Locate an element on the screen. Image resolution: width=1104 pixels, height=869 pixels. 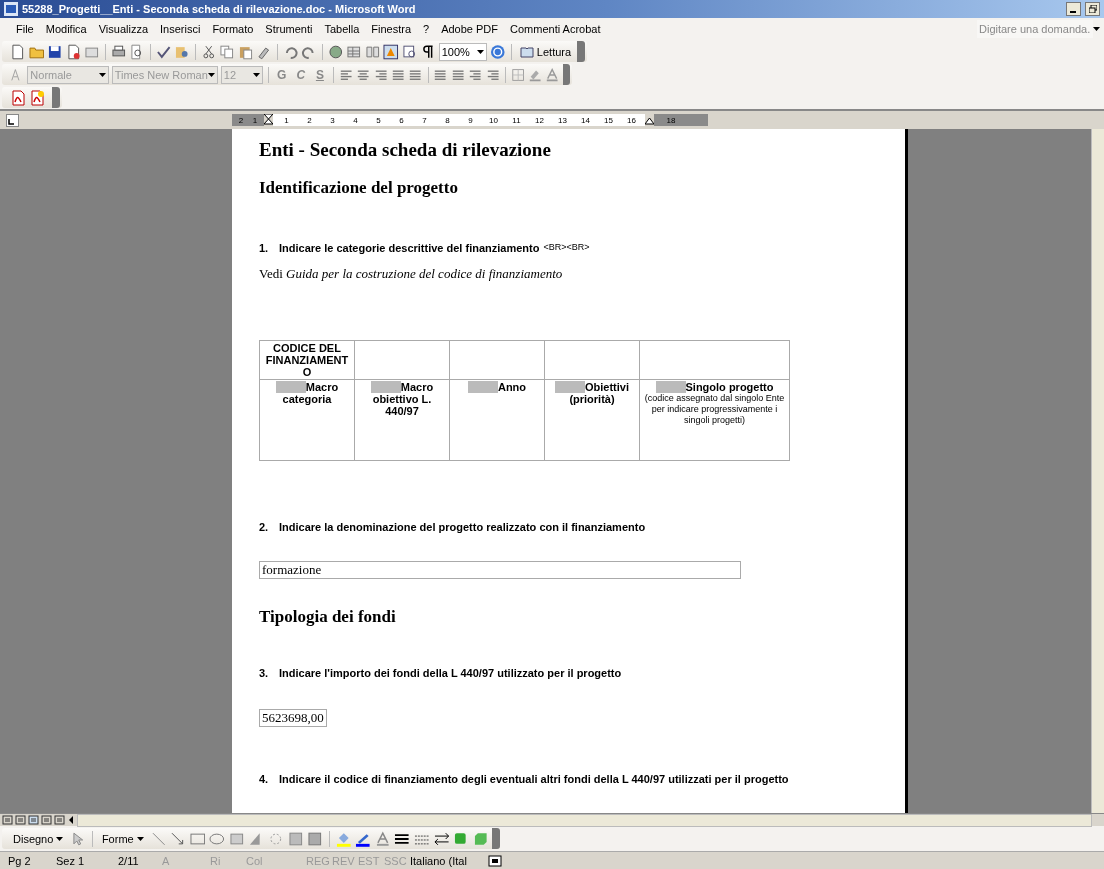
copy-icon is located at coordinates (227, 51).